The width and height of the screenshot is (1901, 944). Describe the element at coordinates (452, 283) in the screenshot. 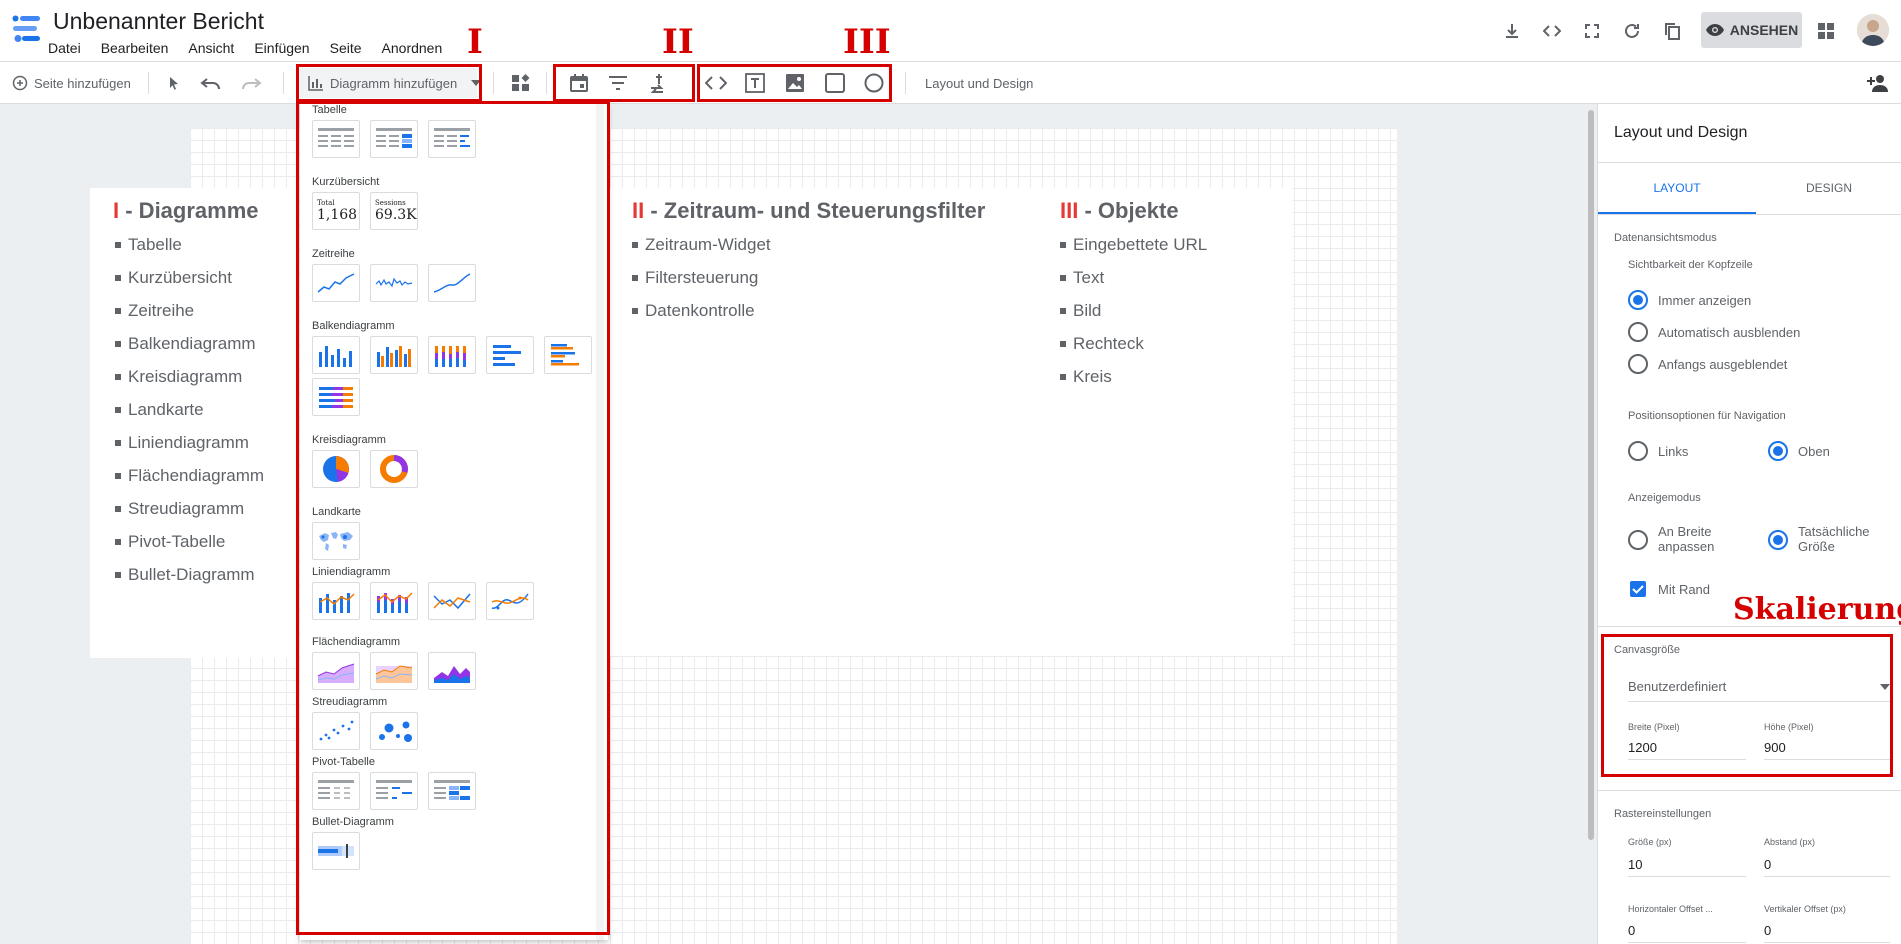

I see `smoothed-timeseries-option` at that location.